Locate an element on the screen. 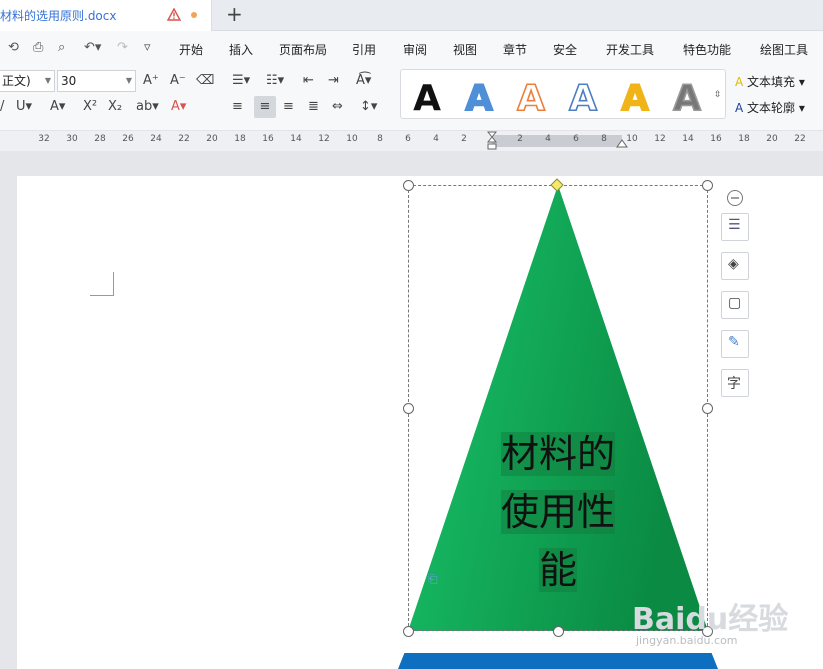  resize-handle-right is located at coordinates (707, 408).